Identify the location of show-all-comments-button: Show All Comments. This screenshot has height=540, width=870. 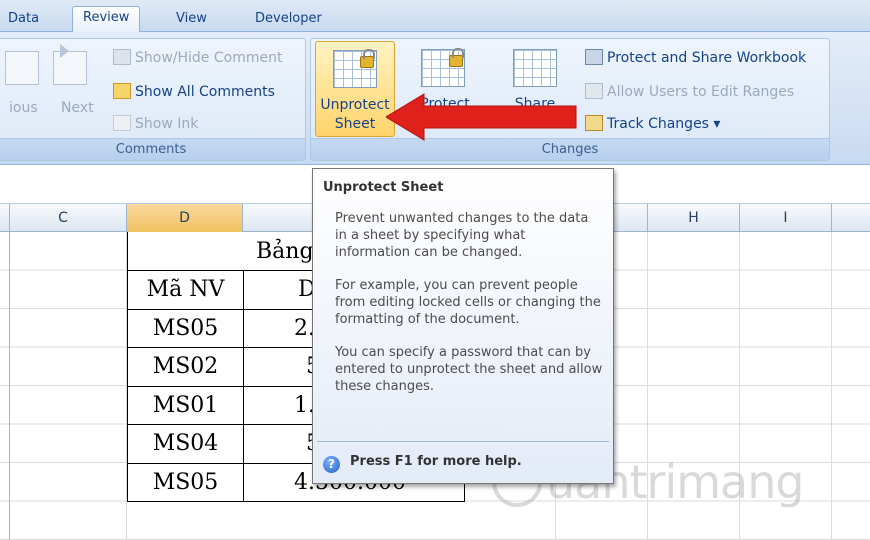
(194, 92).